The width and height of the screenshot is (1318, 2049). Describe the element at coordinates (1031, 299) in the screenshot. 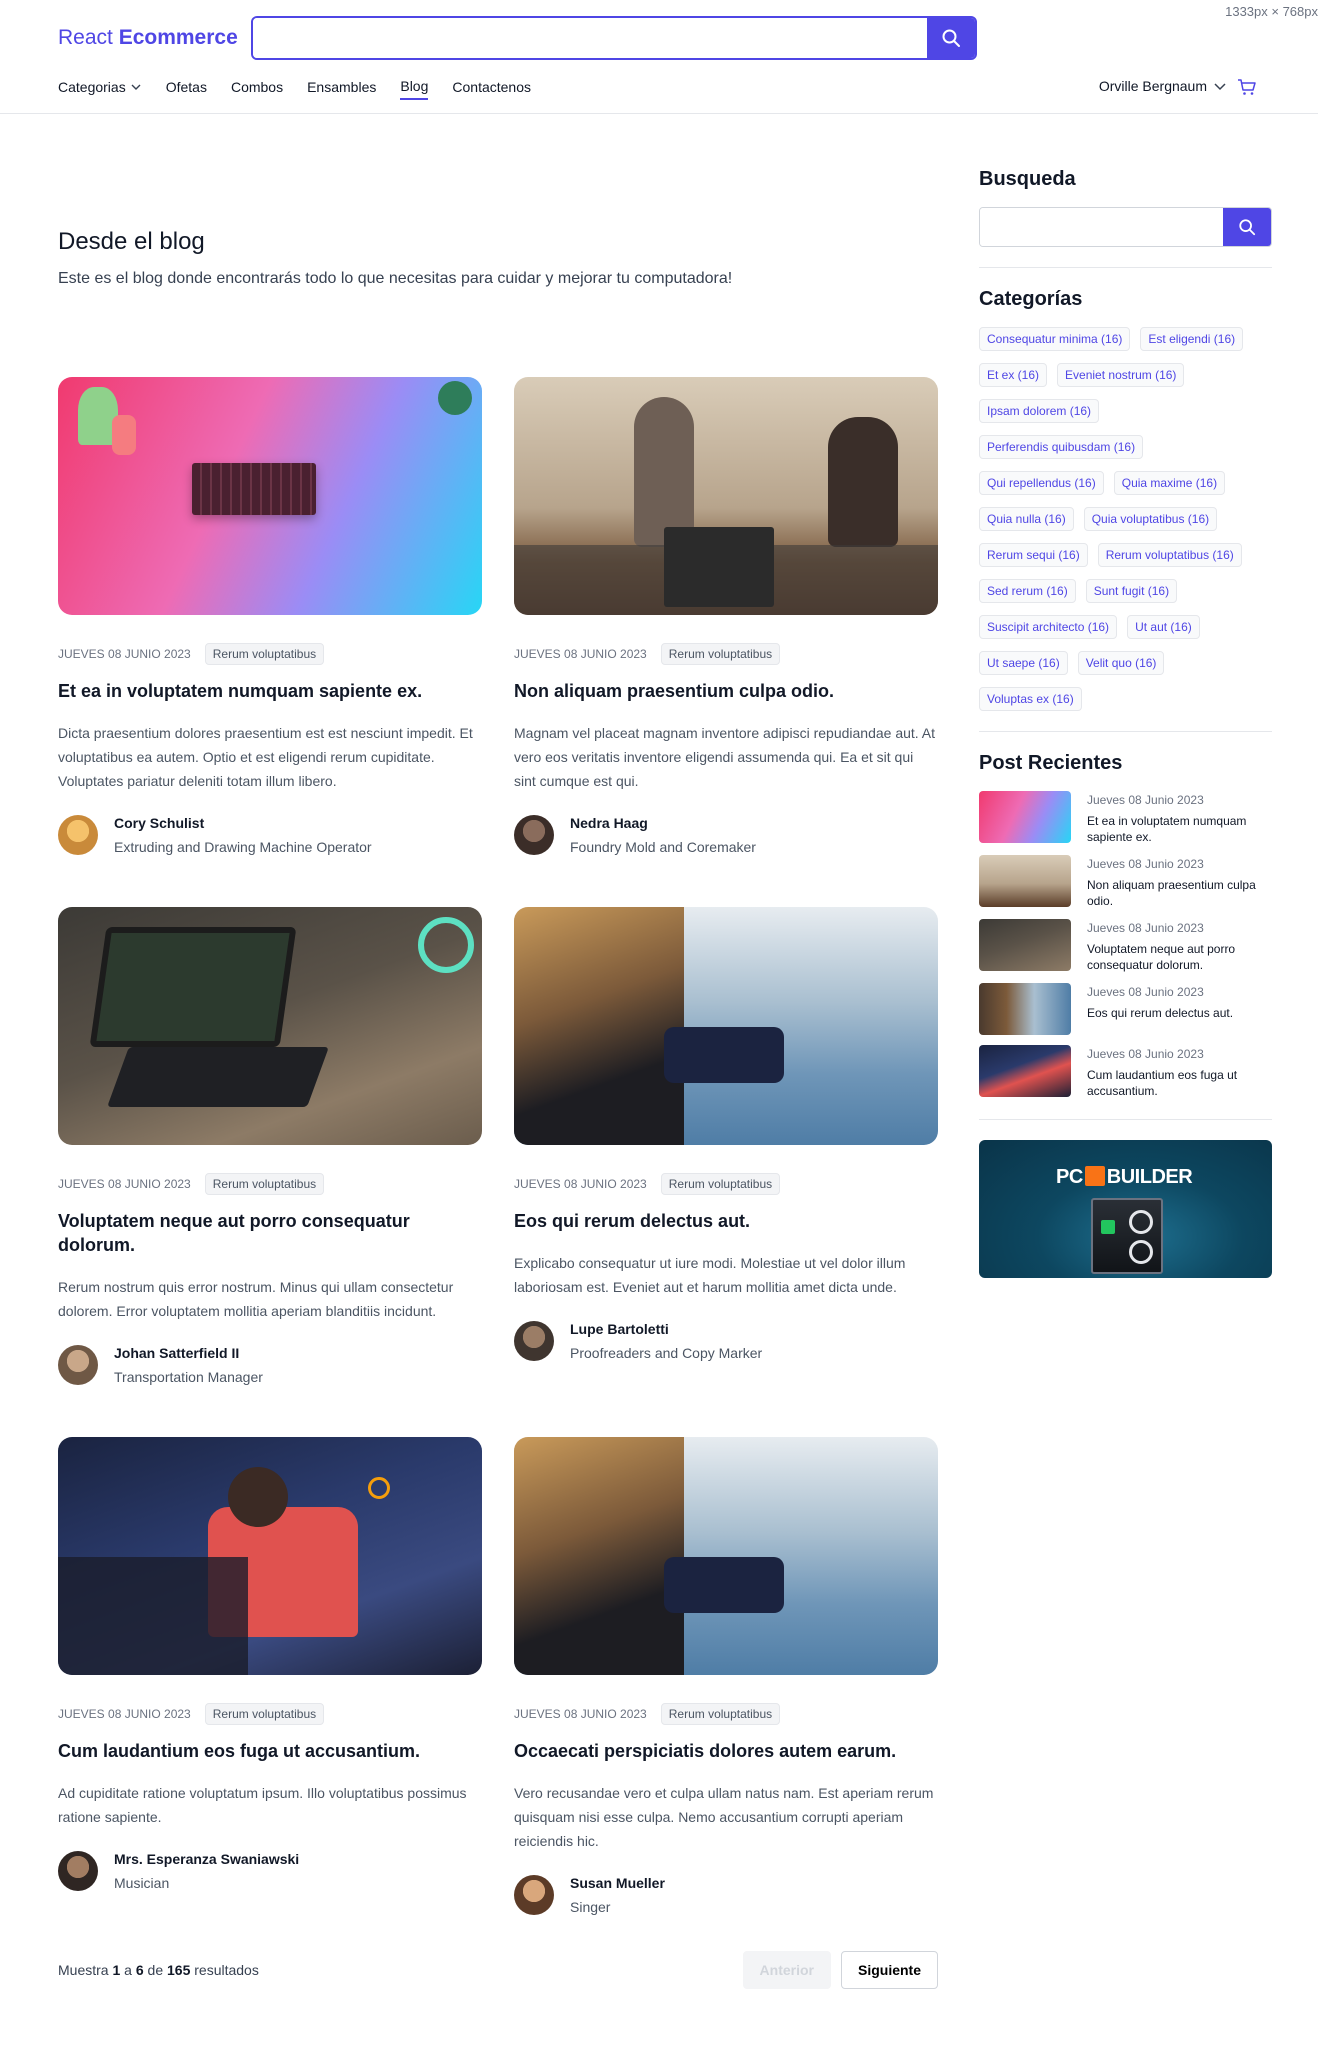

I see `sidebar-categories-title: Categorías` at that location.